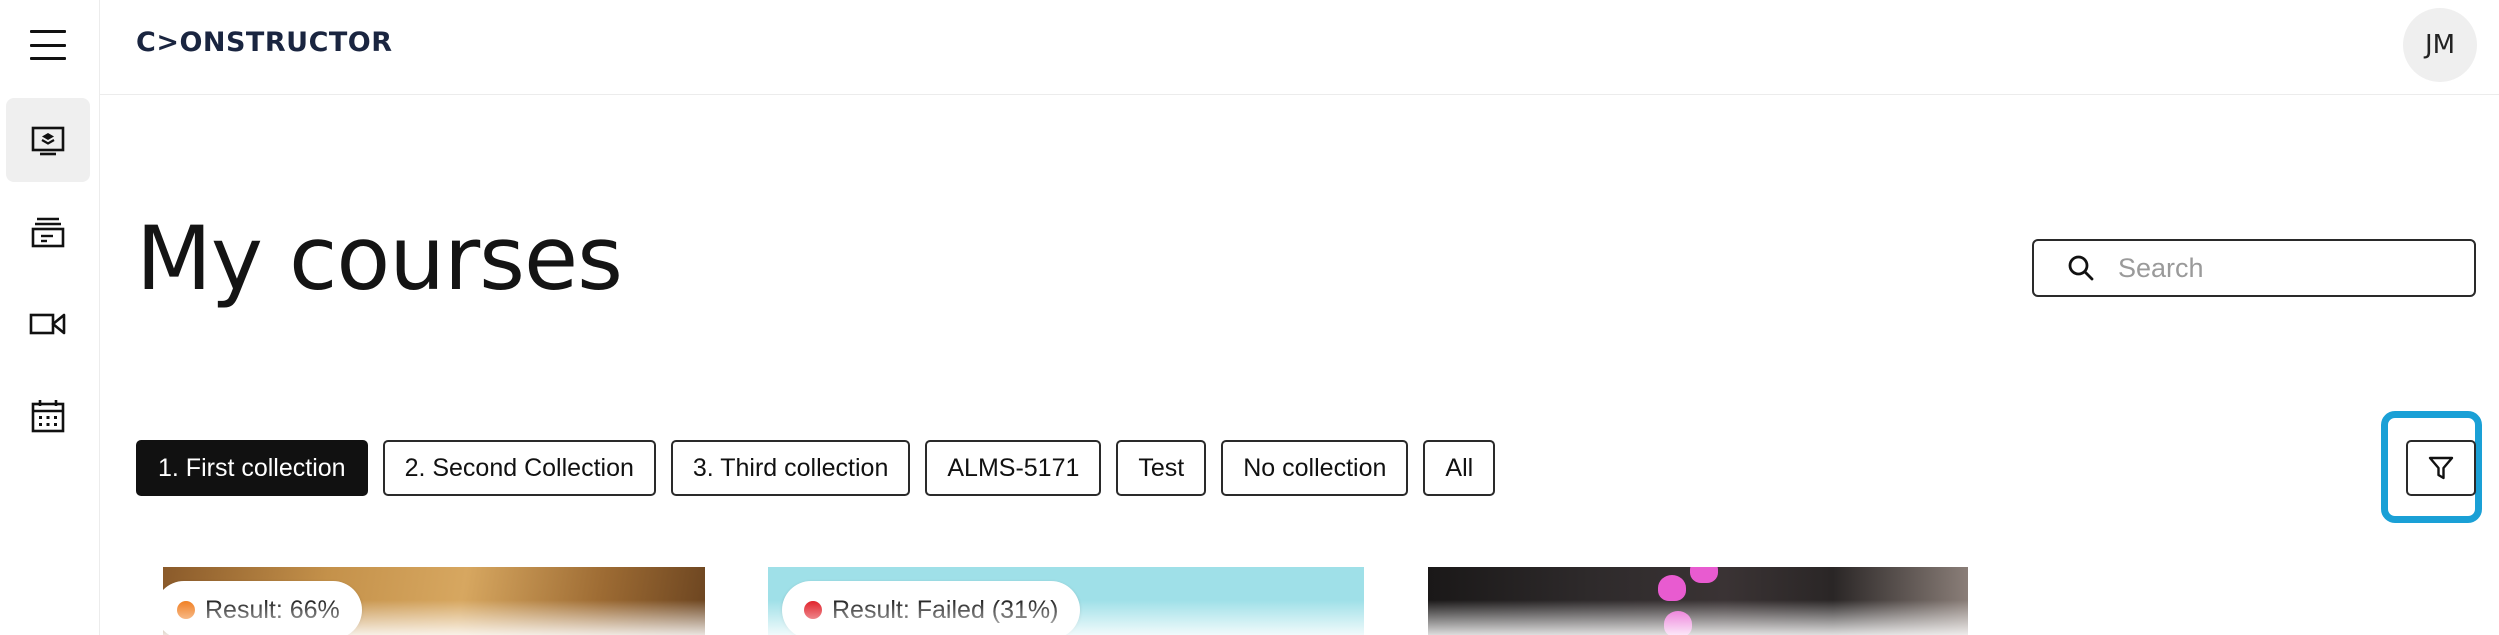  What do you see at coordinates (1013, 468) in the screenshot?
I see `collection-chip-alms-5171: ALMS-5171` at bounding box center [1013, 468].